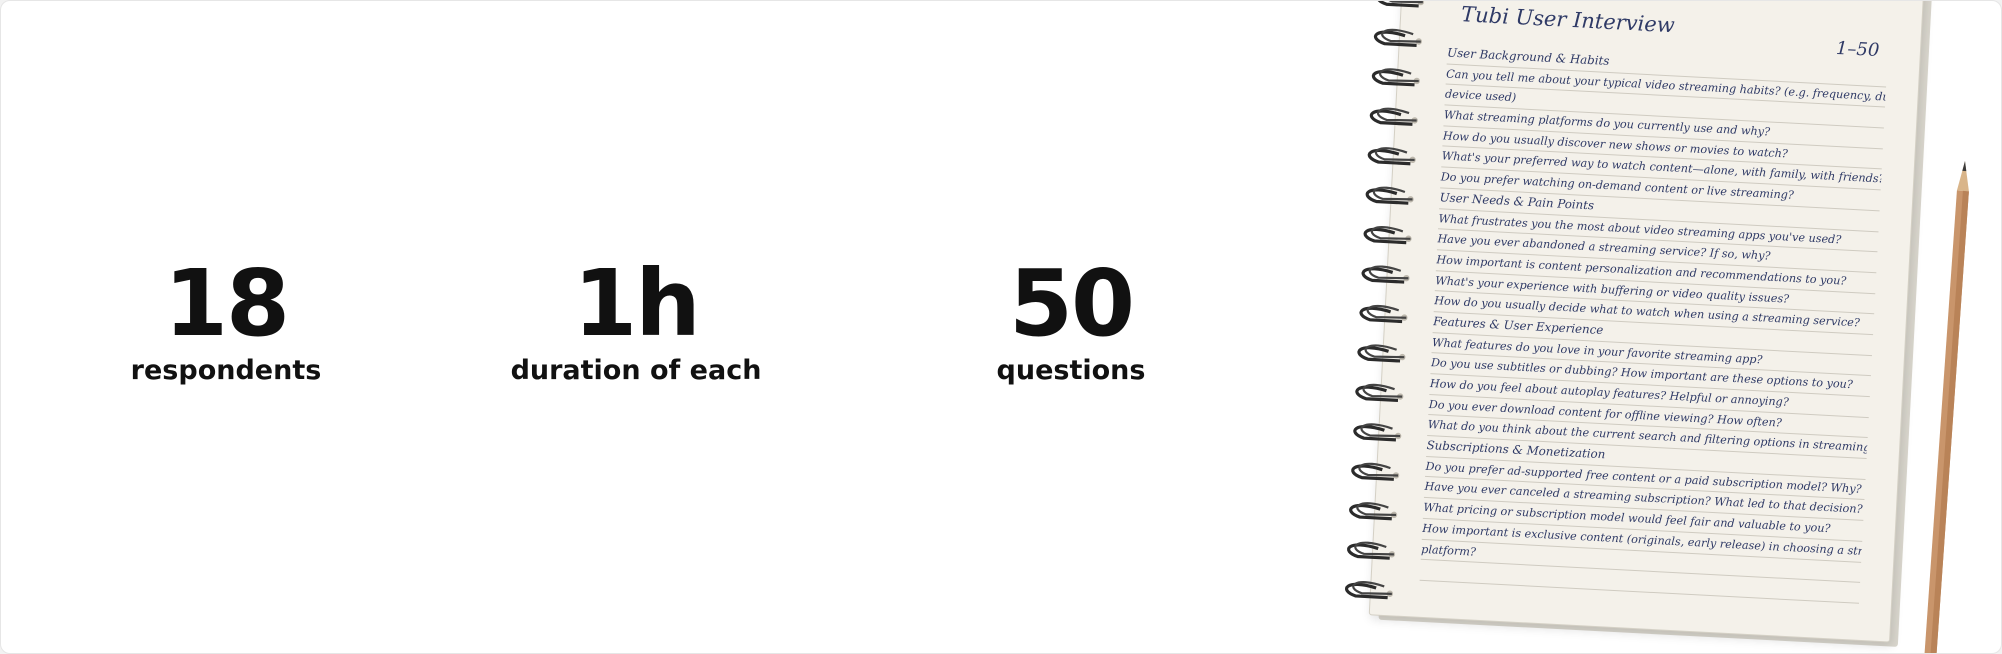 This screenshot has height=654, width=2002. What do you see at coordinates (226, 303) in the screenshot?
I see `stat-value: 18` at bounding box center [226, 303].